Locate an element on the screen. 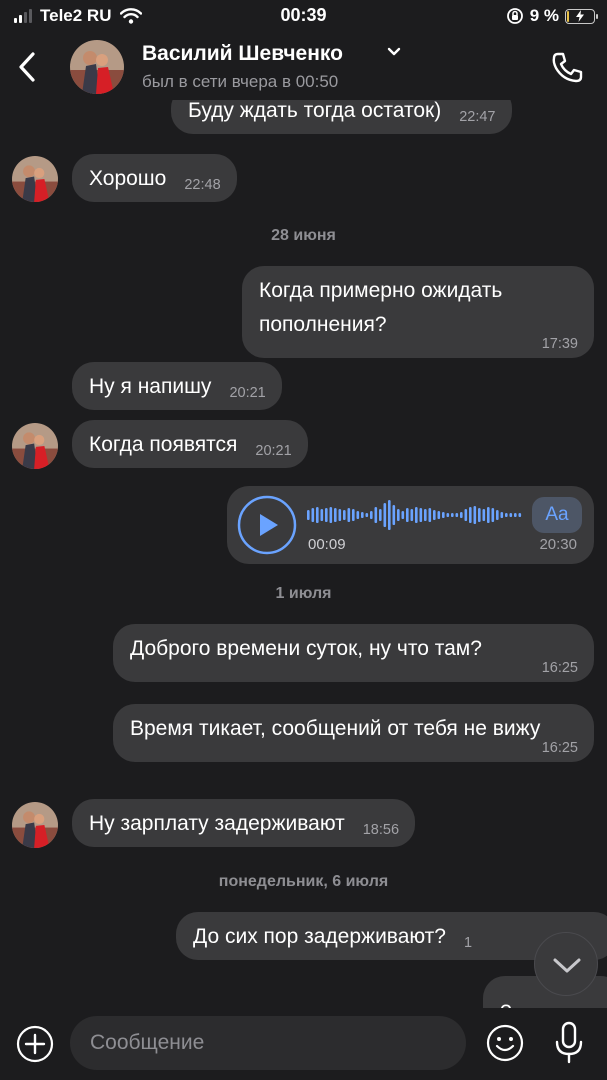 This screenshot has width=607, height=1080. phone-icon is located at coordinates (567, 68).